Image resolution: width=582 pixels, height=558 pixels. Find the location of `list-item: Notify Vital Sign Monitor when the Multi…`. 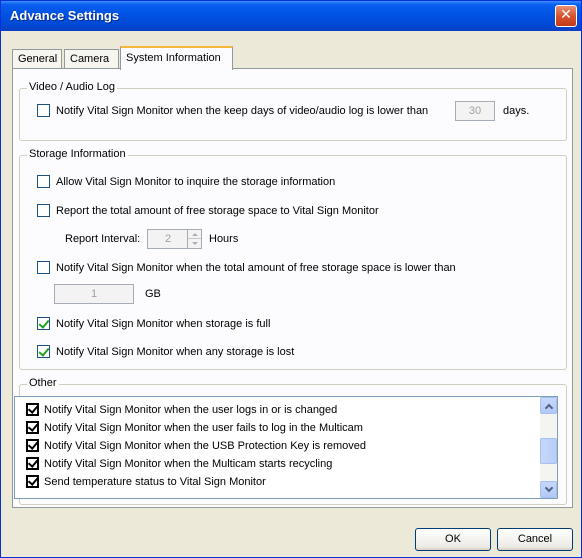

list-item: Notify Vital Sign Monitor when the Multi… is located at coordinates (179, 463).